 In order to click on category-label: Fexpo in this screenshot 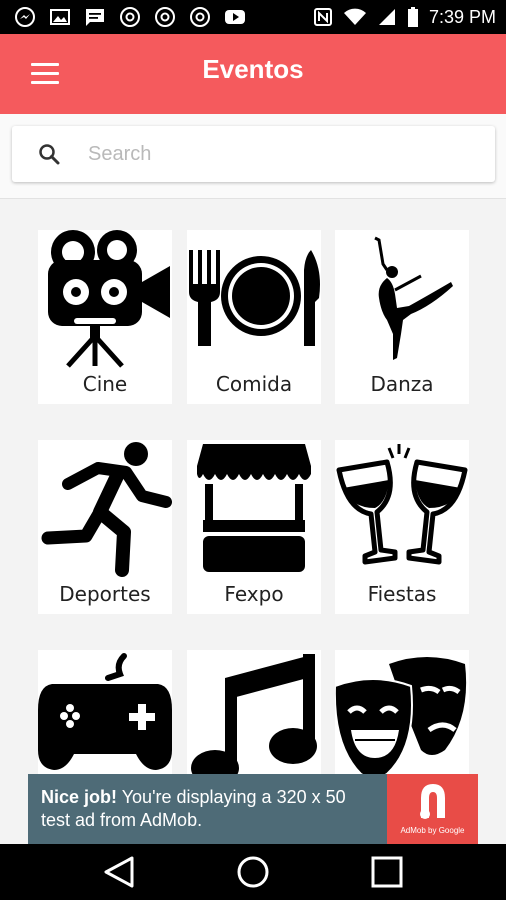, I will do `click(254, 594)`.